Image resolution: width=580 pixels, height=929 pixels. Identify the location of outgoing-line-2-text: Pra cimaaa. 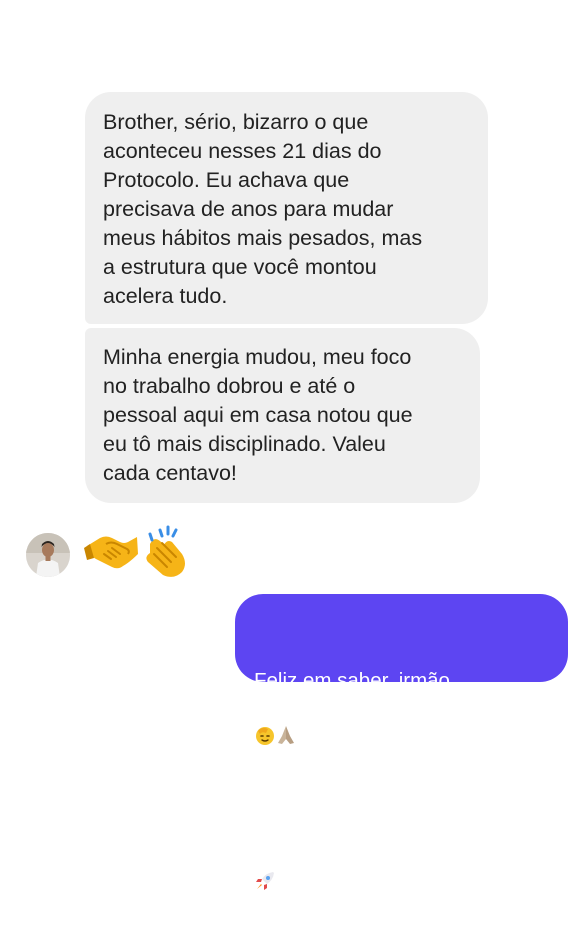
(306, 826).